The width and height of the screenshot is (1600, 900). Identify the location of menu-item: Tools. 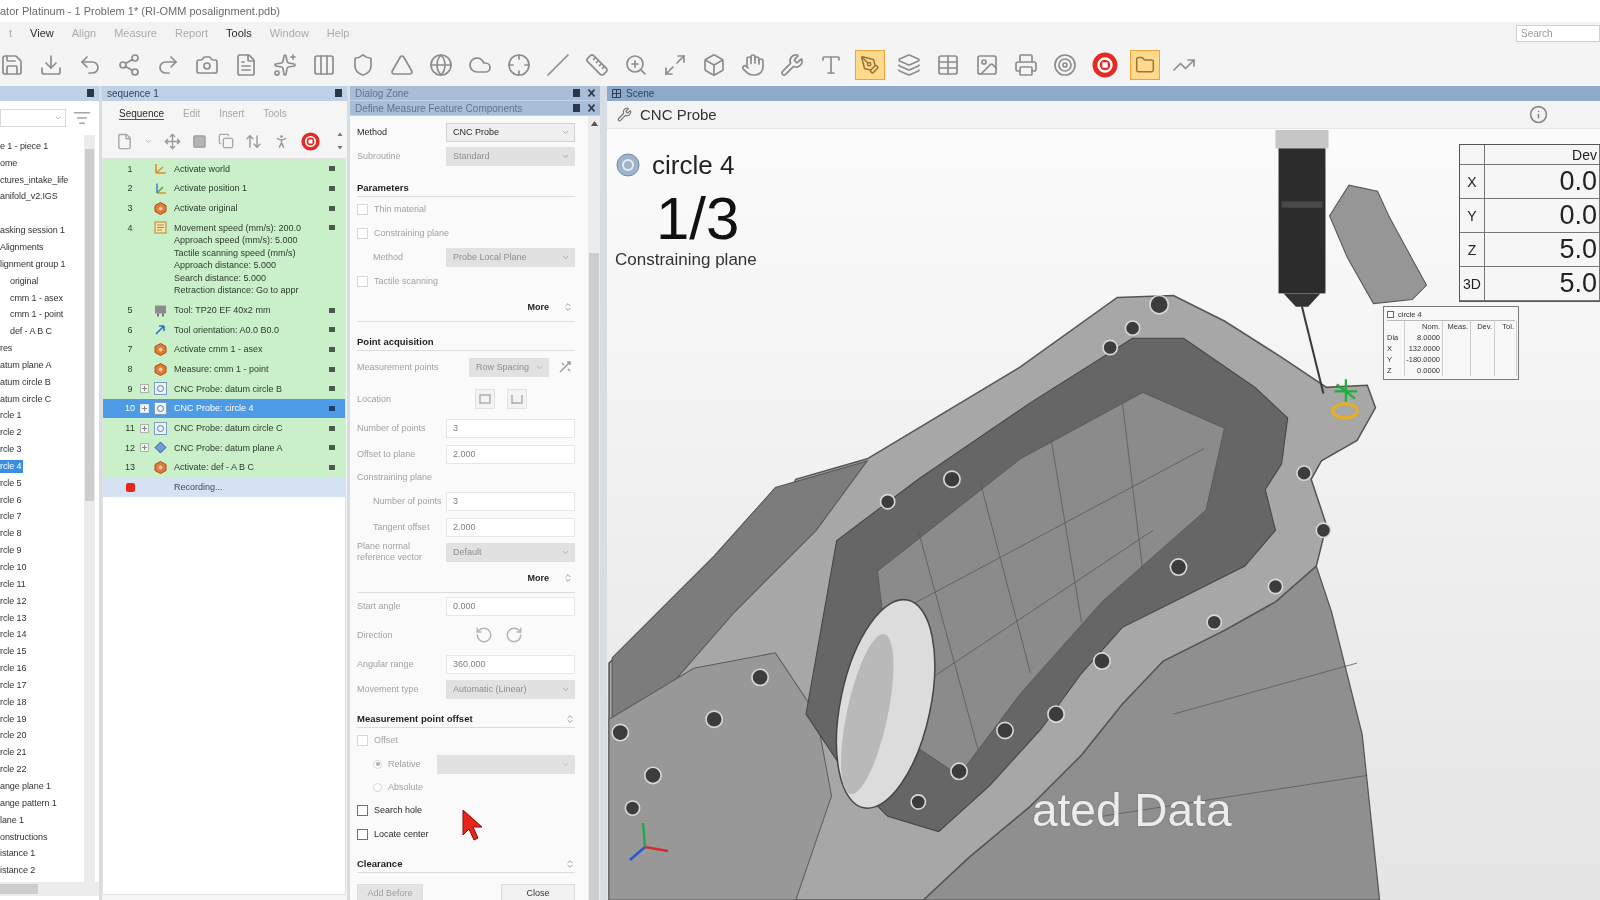
(239, 33).